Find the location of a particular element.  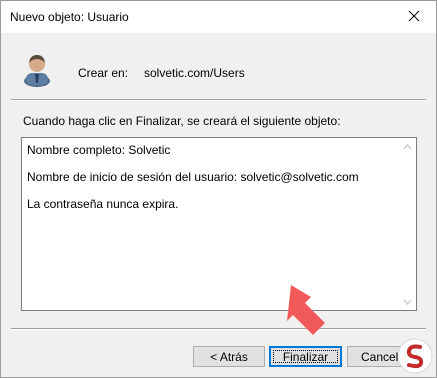

user-icon is located at coordinates (37, 71).